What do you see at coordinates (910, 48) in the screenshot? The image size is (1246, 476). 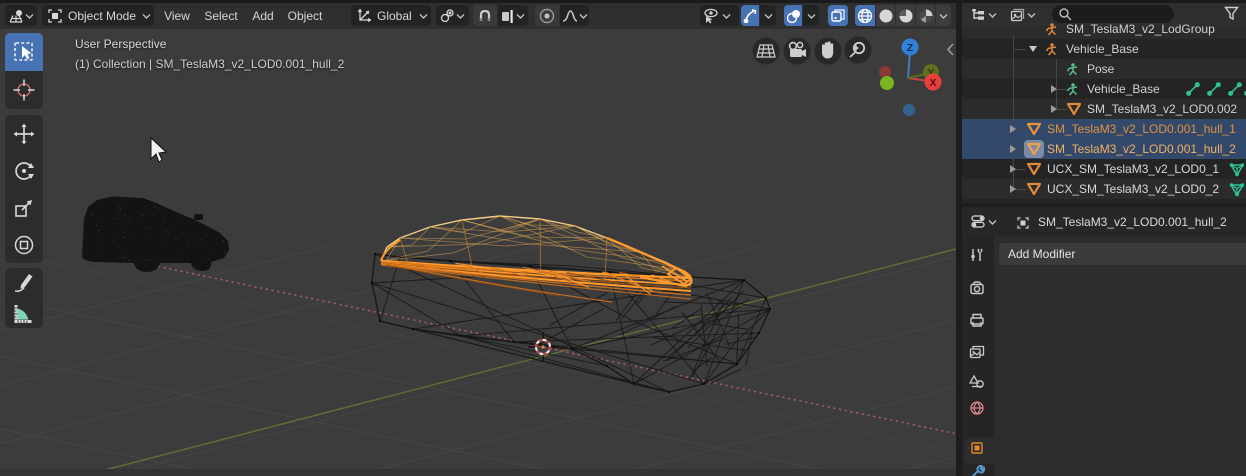 I see `svg-text: Z` at bounding box center [910, 48].